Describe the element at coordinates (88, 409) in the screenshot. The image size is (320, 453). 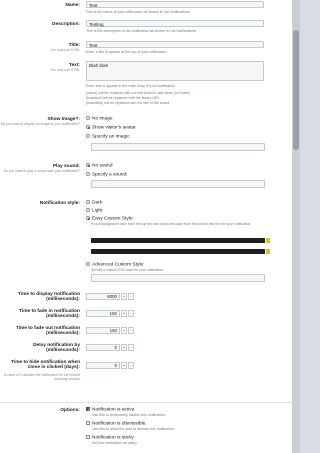
I see `checkbox-checked-icon` at that location.